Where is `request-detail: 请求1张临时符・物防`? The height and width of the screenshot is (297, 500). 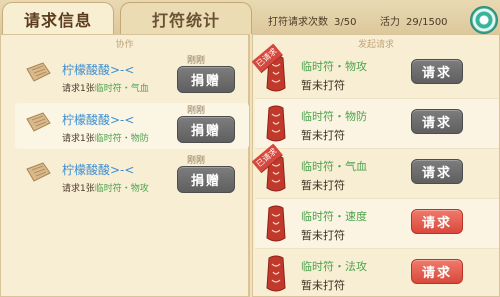
request-detail: 请求1张临时符・物防 is located at coordinates (105, 137).